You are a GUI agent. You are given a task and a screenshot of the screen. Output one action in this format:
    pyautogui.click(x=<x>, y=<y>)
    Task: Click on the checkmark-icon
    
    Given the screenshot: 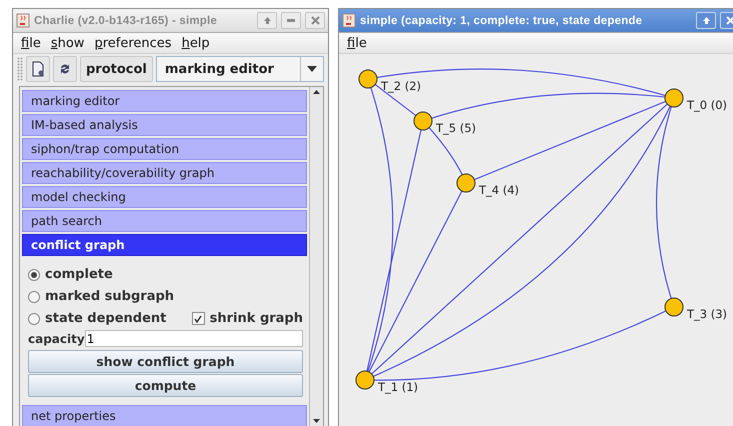 What is the action you would take?
    pyautogui.click(x=198, y=318)
    